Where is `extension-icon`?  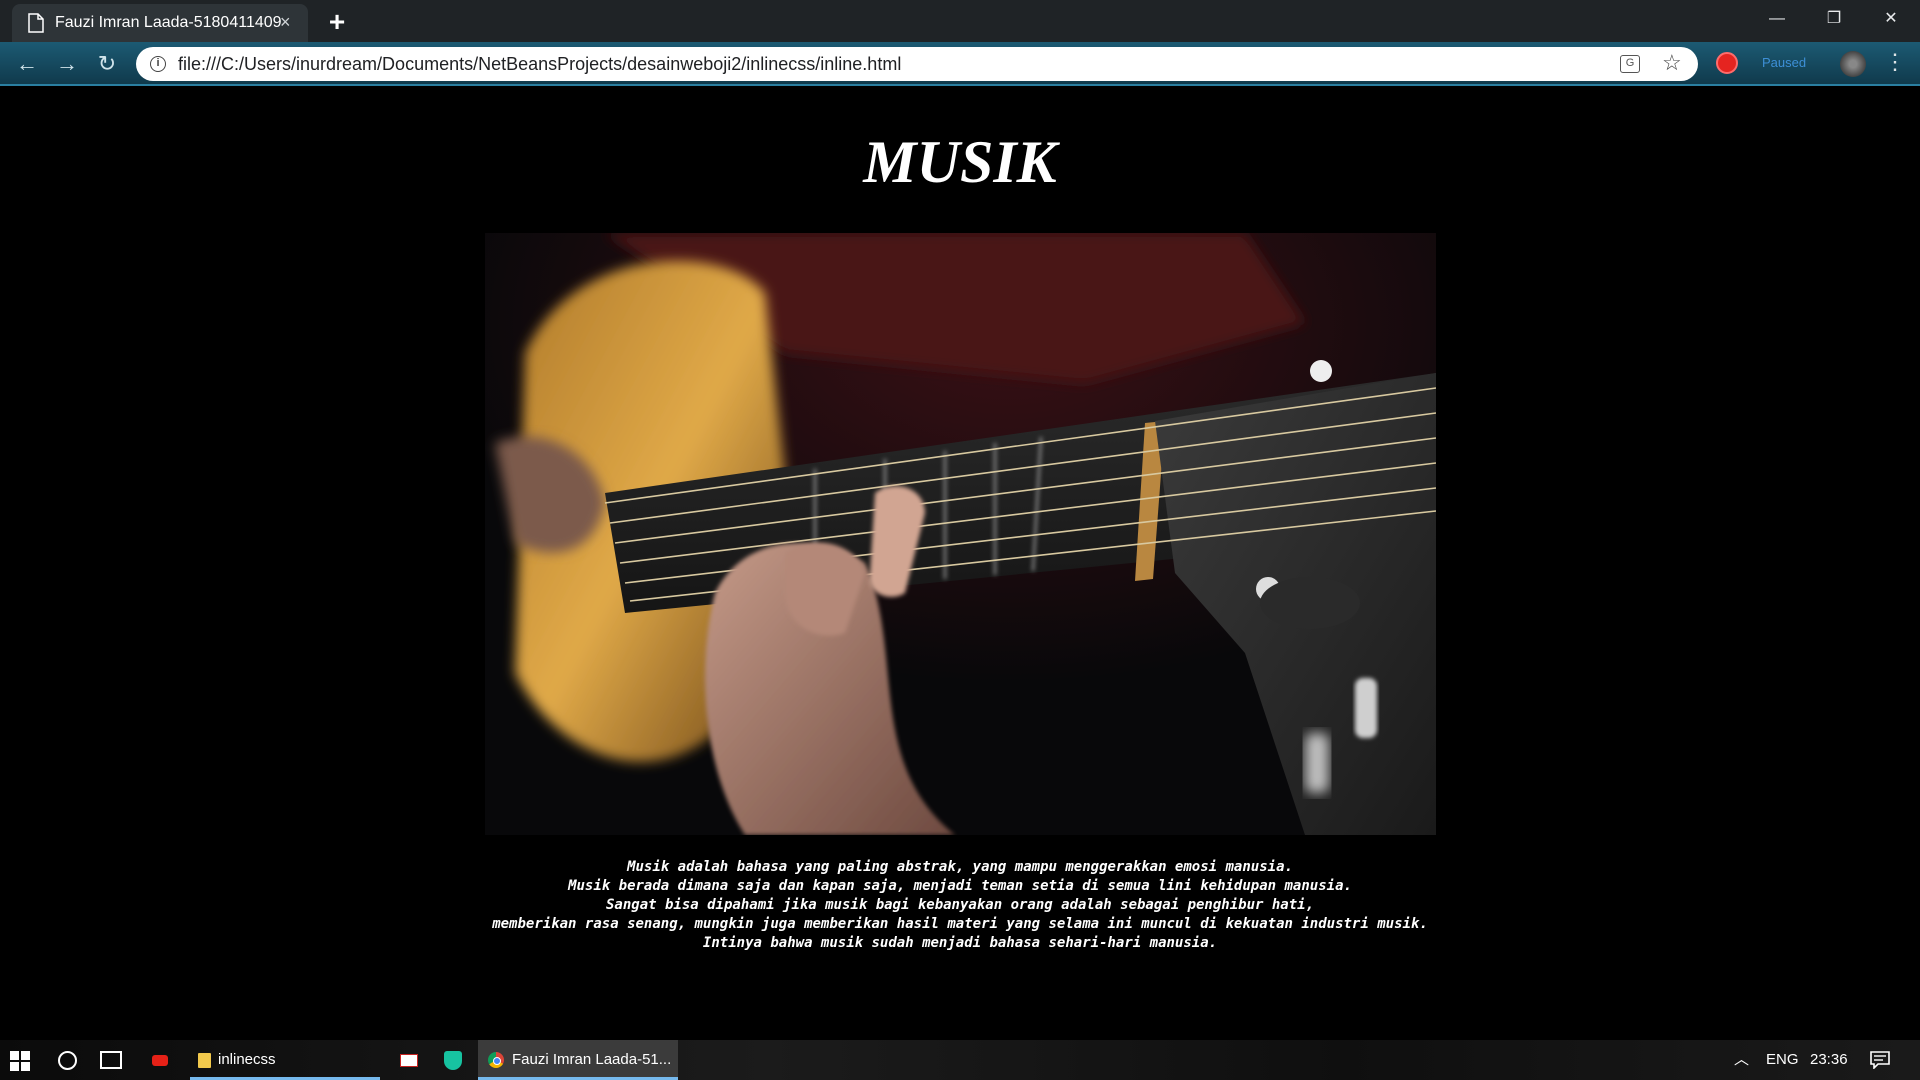 extension-icon is located at coordinates (1727, 63).